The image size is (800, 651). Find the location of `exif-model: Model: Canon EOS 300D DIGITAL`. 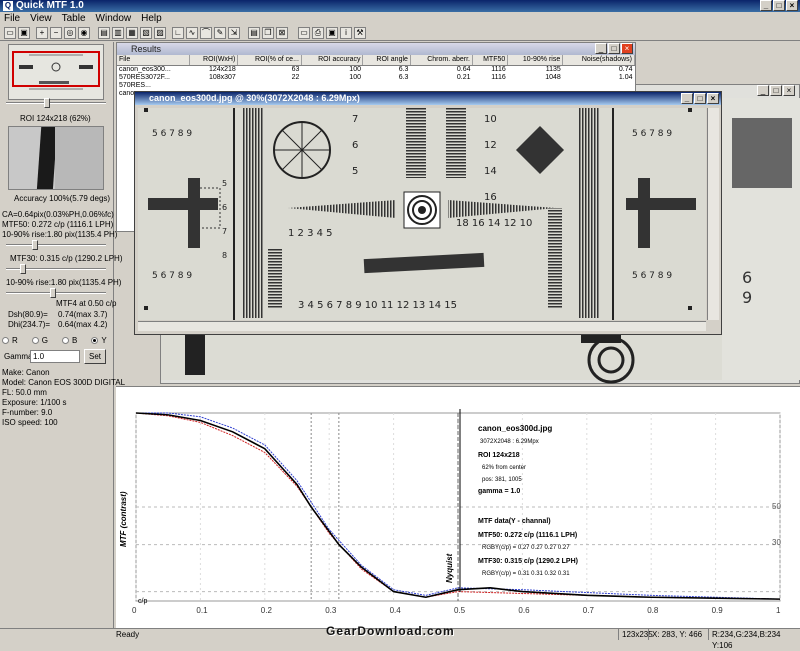

exif-model: Model: Canon EOS 300D DIGITAL is located at coordinates (64, 382).